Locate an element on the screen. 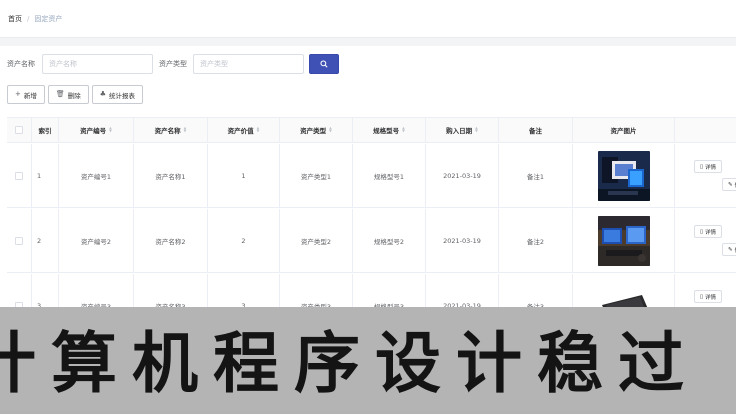  cell-index: 2 is located at coordinates (45, 240).